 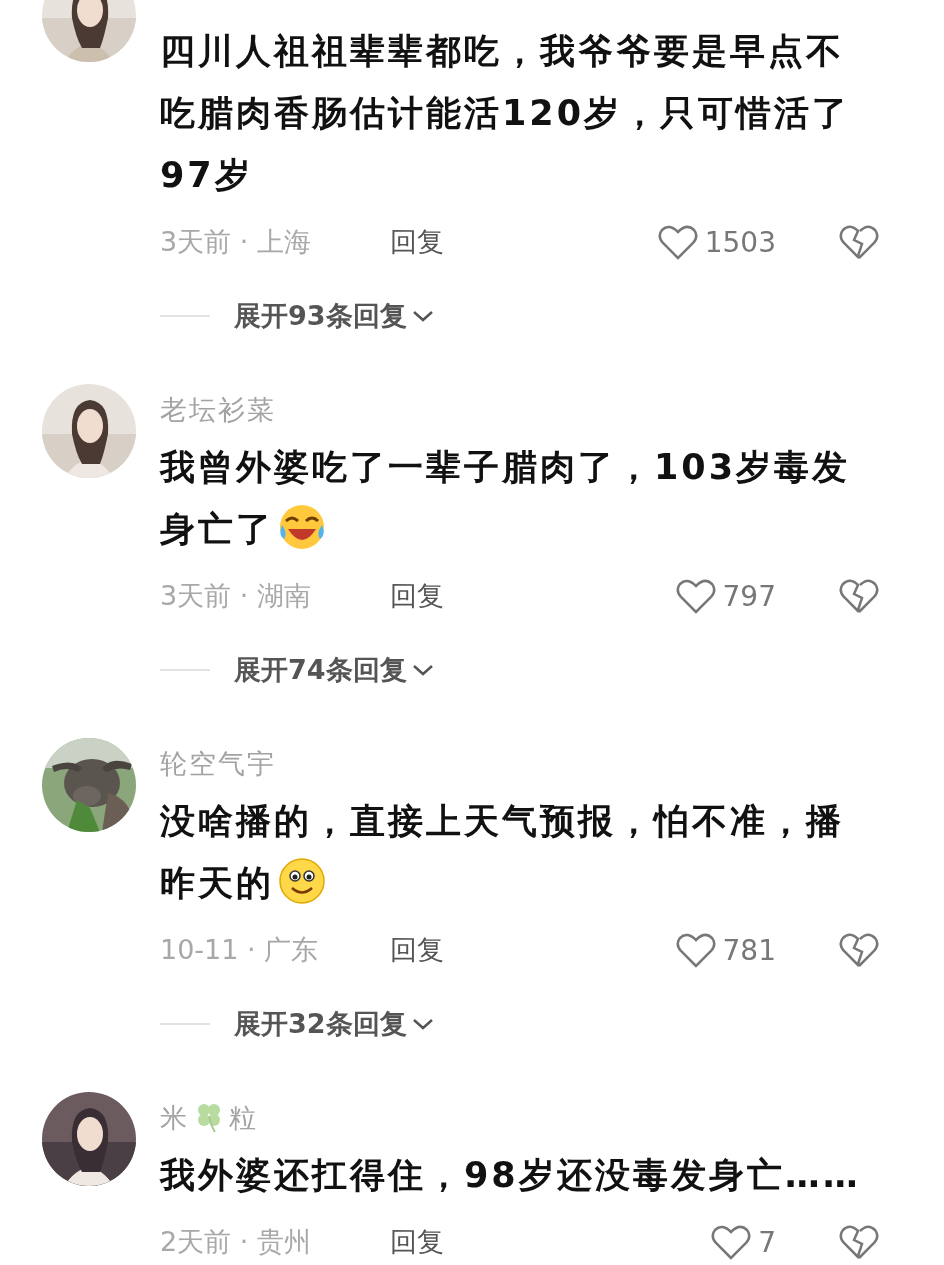 What do you see at coordinates (740, 242) in the screenshot?
I see `like-count: 1503` at bounding box center [740, 242].